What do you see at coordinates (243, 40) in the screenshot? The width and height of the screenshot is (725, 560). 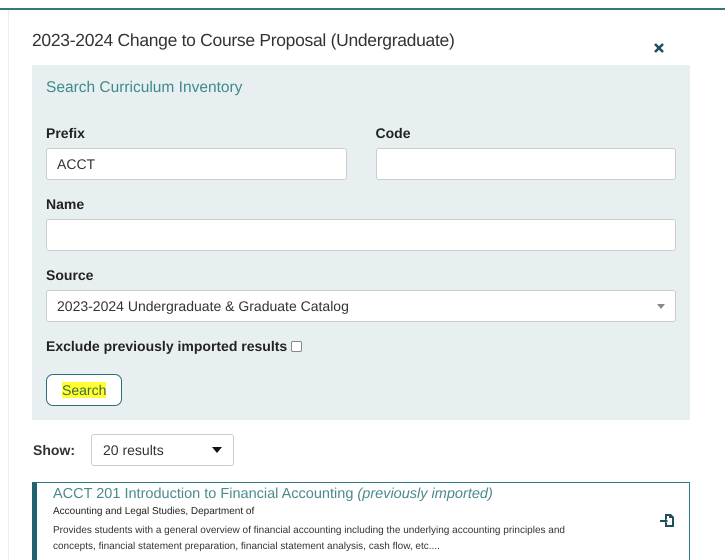 I see `dialog-title: 2023-2024 Change to Course Proposal (Undergraduate)` at bounding box center [243, 40].